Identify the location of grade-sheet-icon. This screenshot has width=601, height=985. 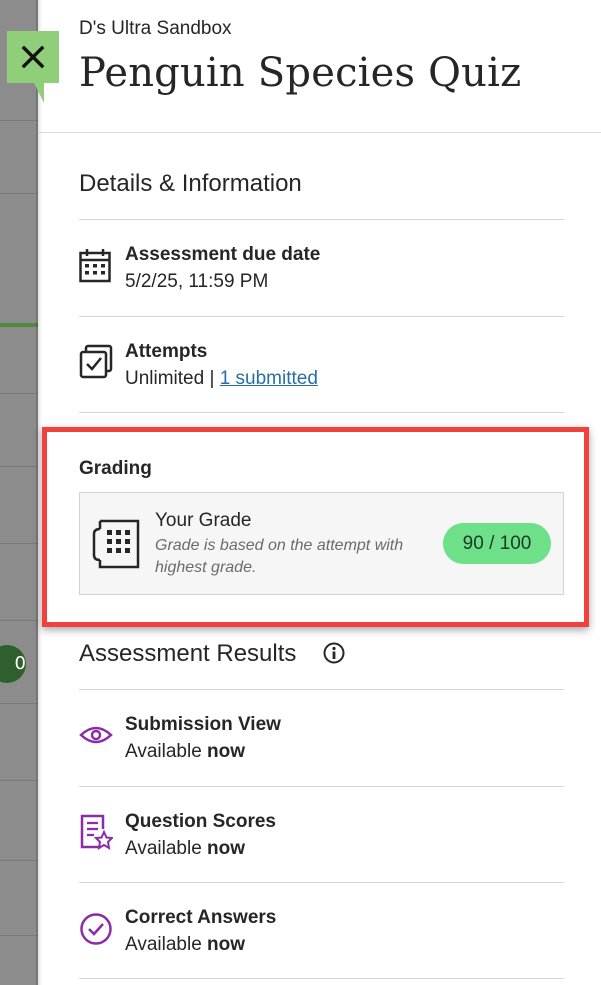
(116, 544).